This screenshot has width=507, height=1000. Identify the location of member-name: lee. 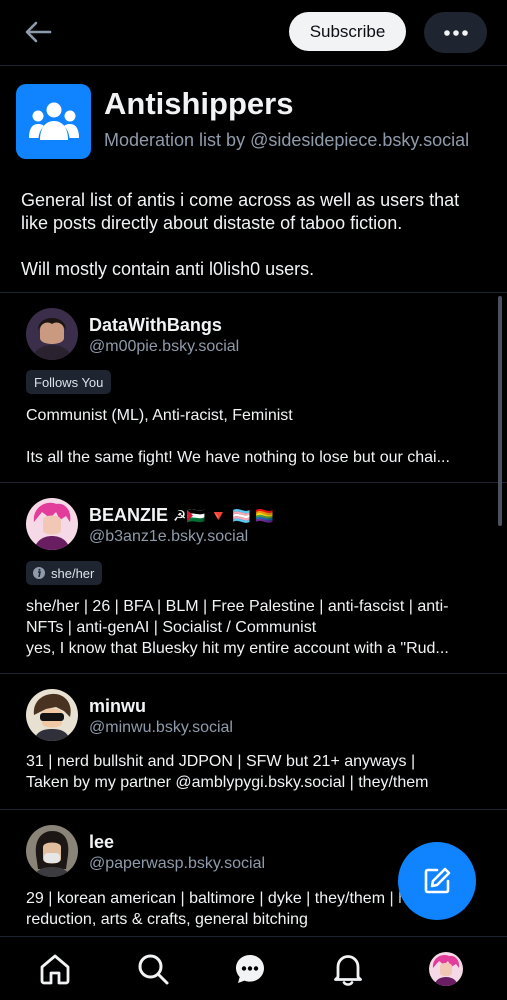
(102, 842).